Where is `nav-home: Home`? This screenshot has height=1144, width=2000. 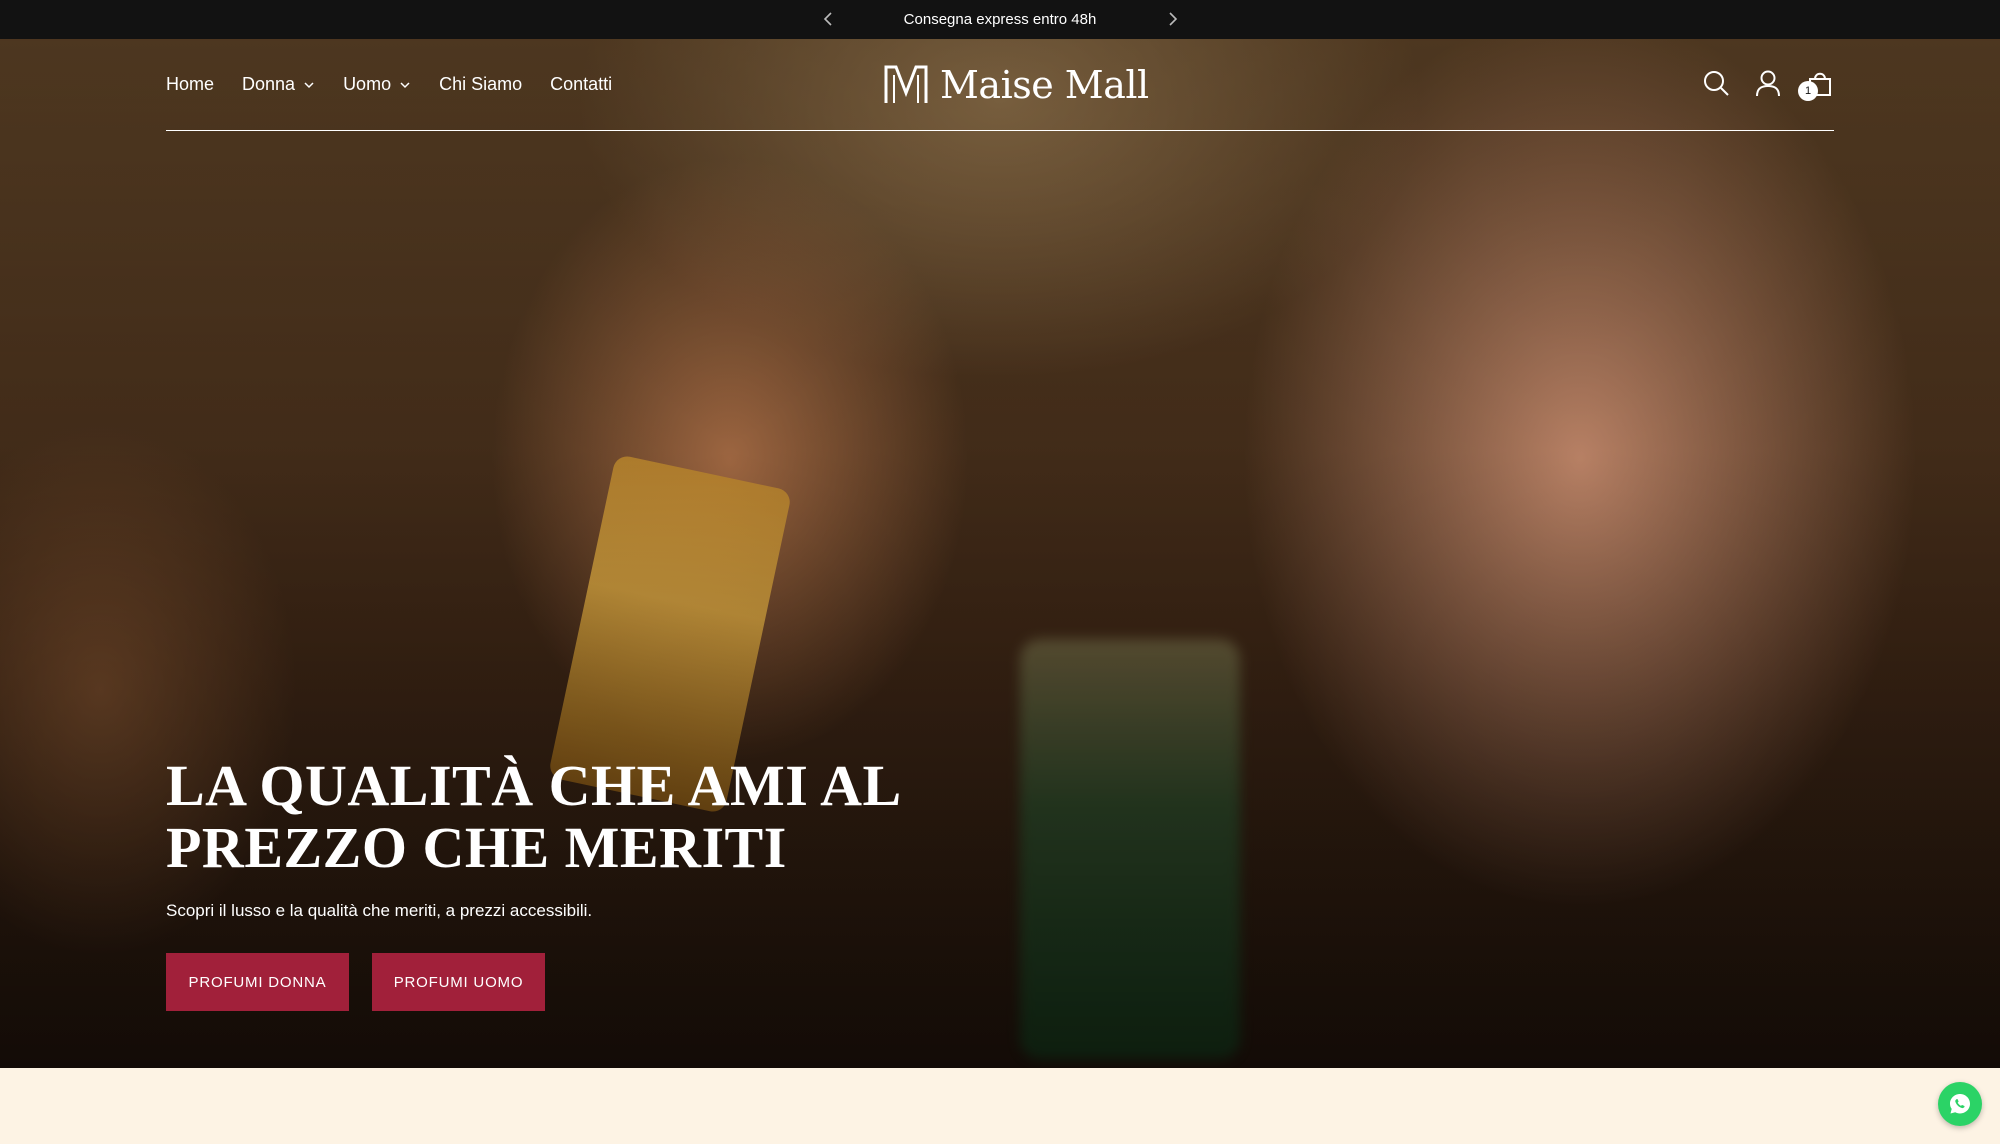 nav-home: Home is located at coordinates (190, 84).